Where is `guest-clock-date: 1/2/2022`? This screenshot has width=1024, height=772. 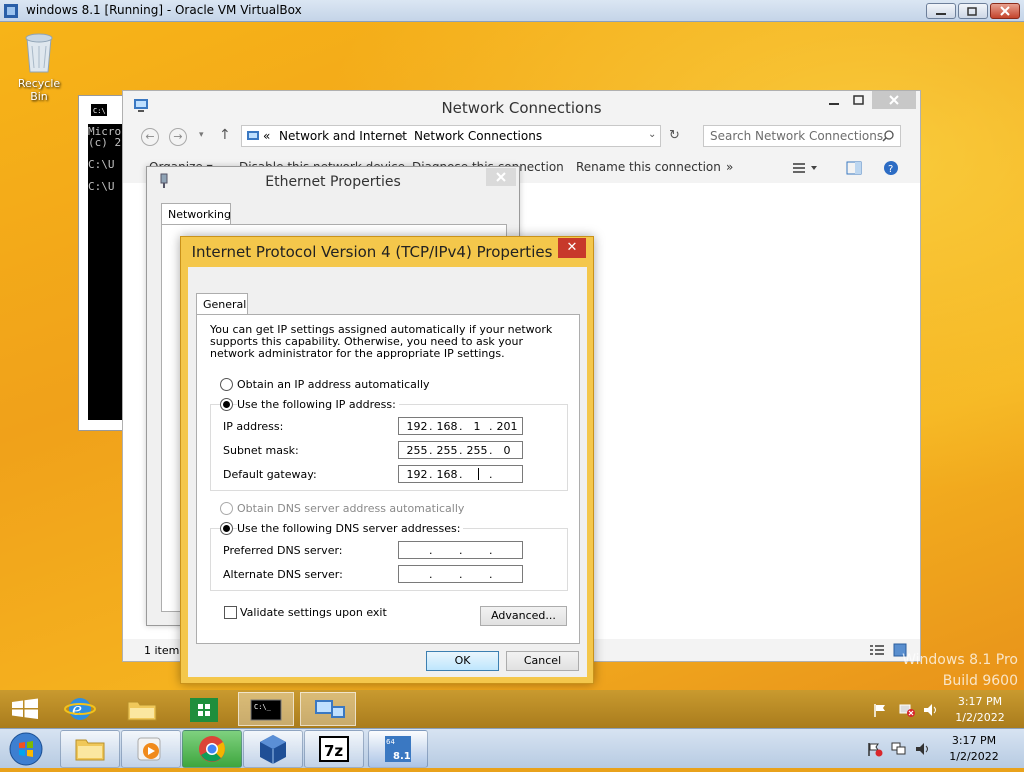
guest-clock-date: 1/2/2022 is located at coordinates (980, 717).